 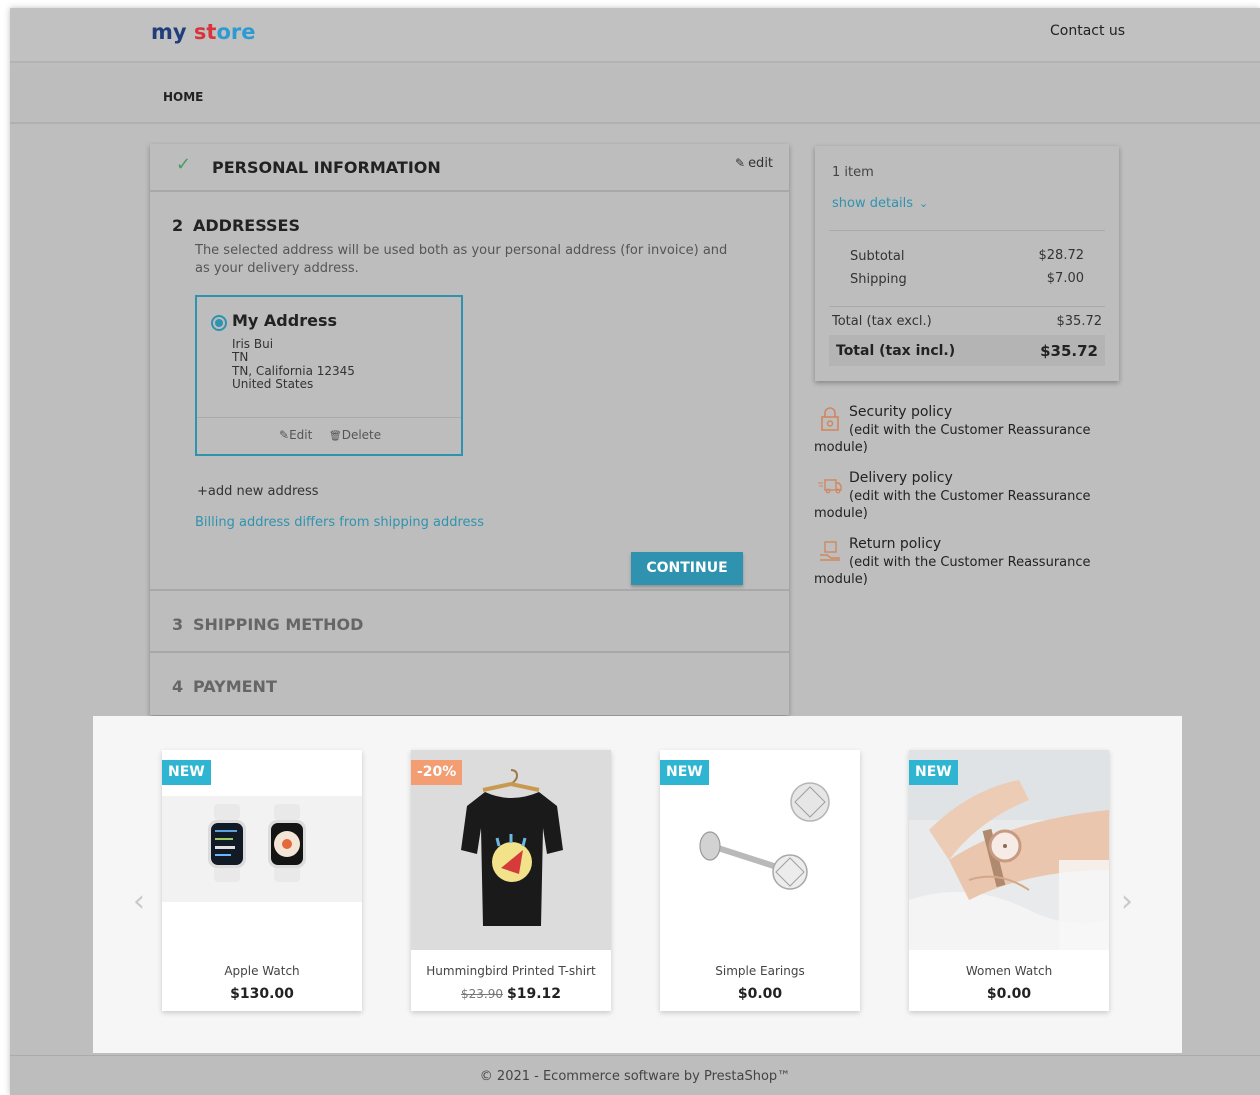 I want to click on product-flag: -20%, so click(x=437, y=772).